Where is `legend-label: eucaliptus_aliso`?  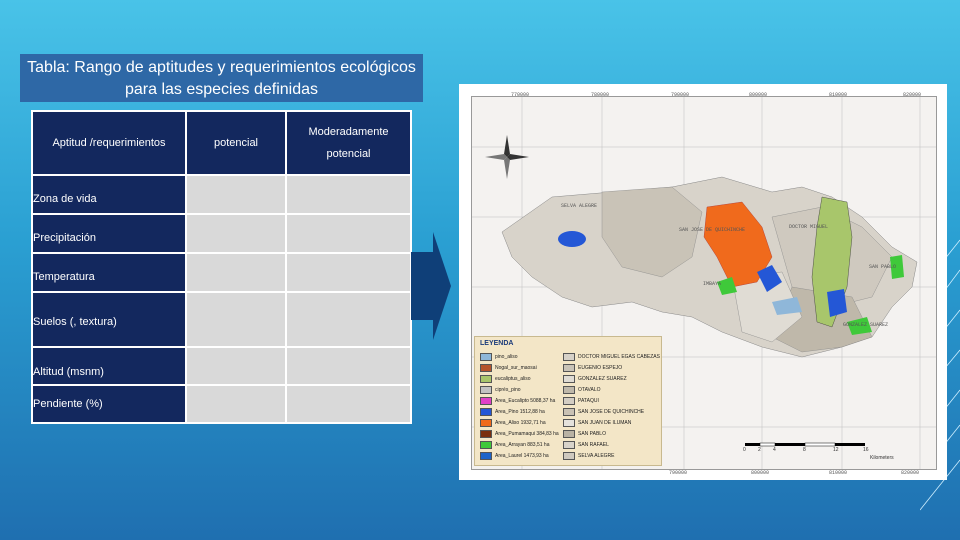 legend-label: eucaliptus_aliso is located at coordinates (513, 379).